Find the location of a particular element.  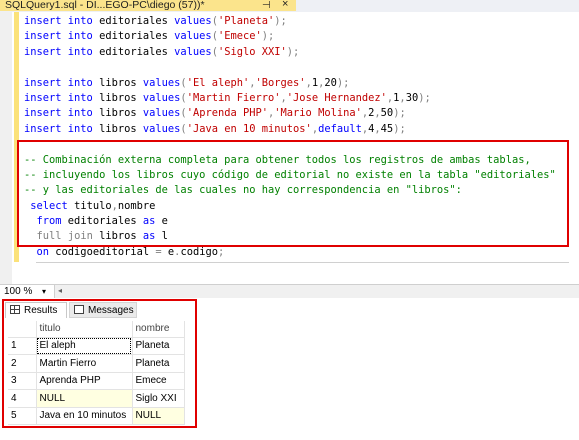

code-token: 'Borges' is located at coordinates (280, 82).